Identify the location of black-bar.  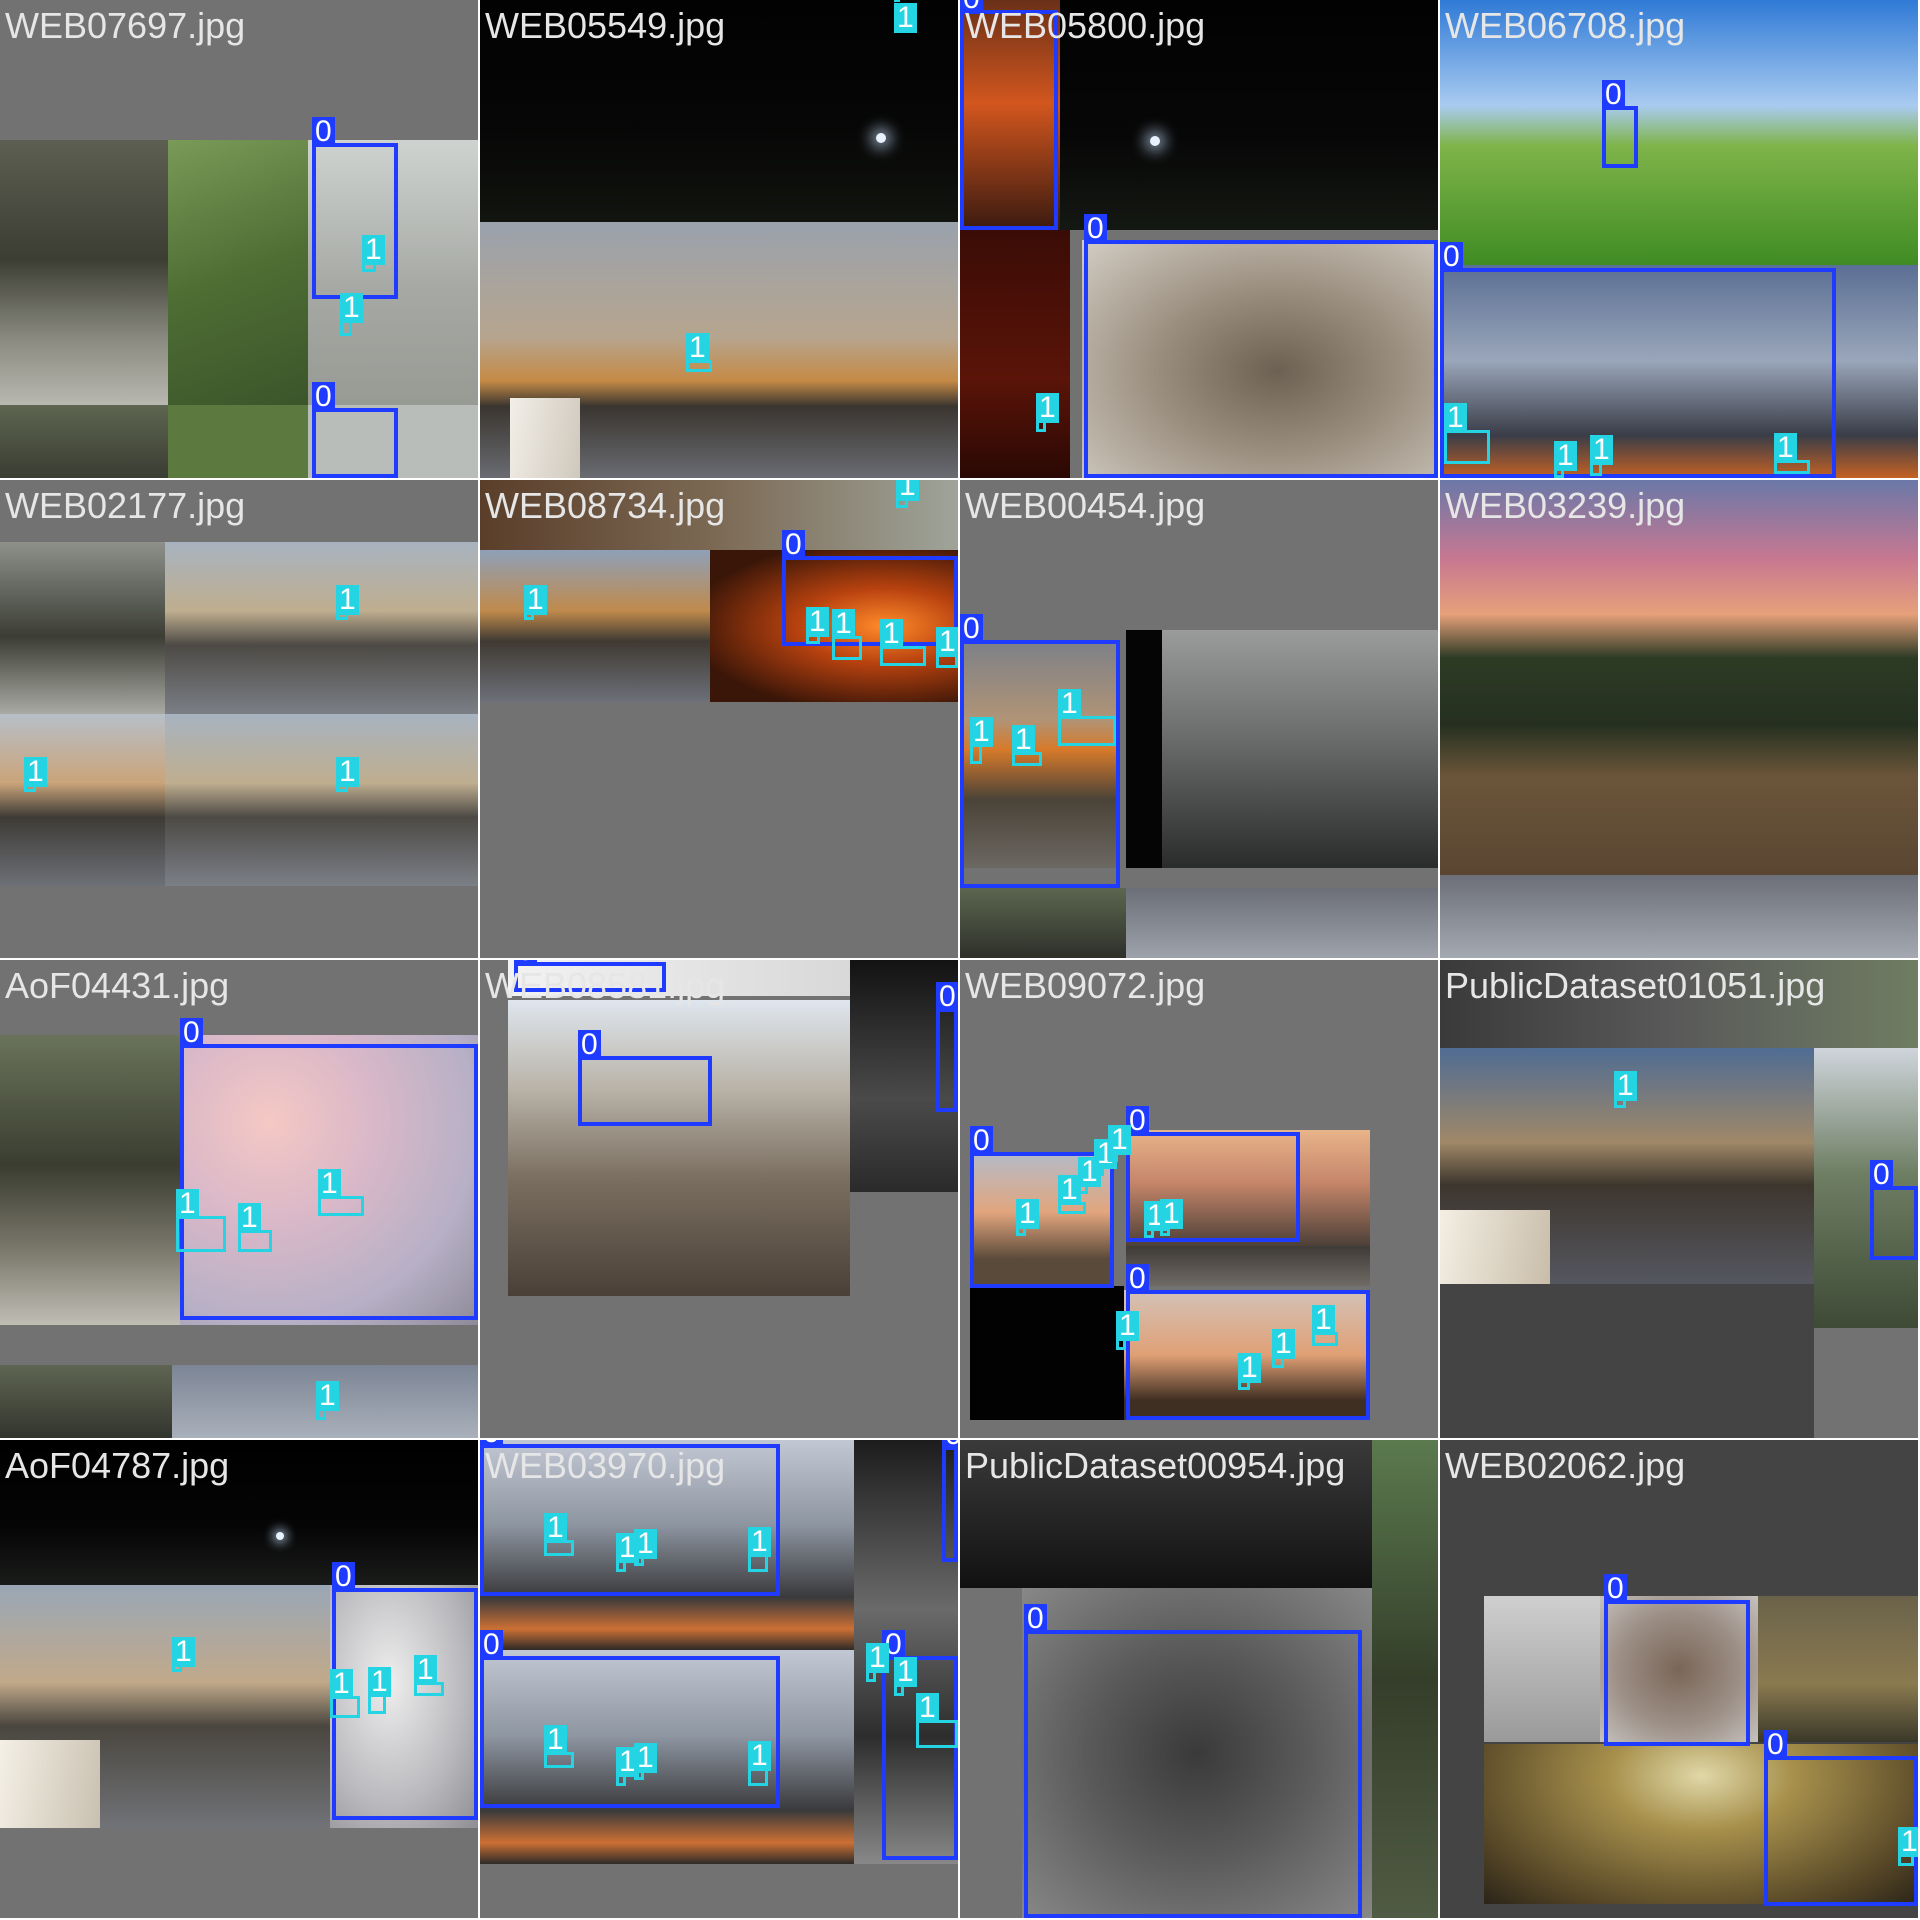
(1144, 749).